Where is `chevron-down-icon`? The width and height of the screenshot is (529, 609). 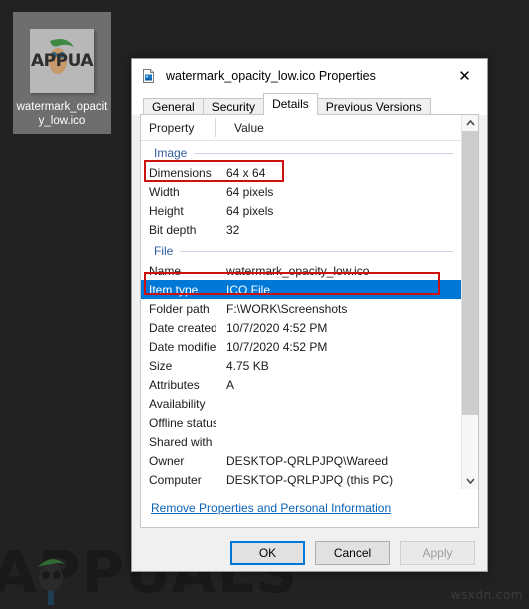
chevron-down-icon is located at coordinates (470, 481).